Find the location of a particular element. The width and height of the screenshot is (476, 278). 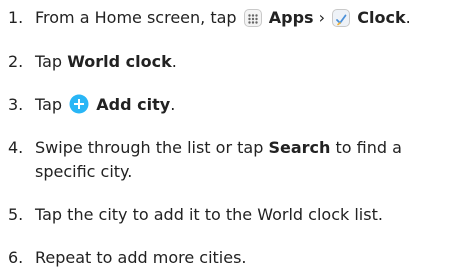

step-number: 5. is located at coordinates (16, 214).